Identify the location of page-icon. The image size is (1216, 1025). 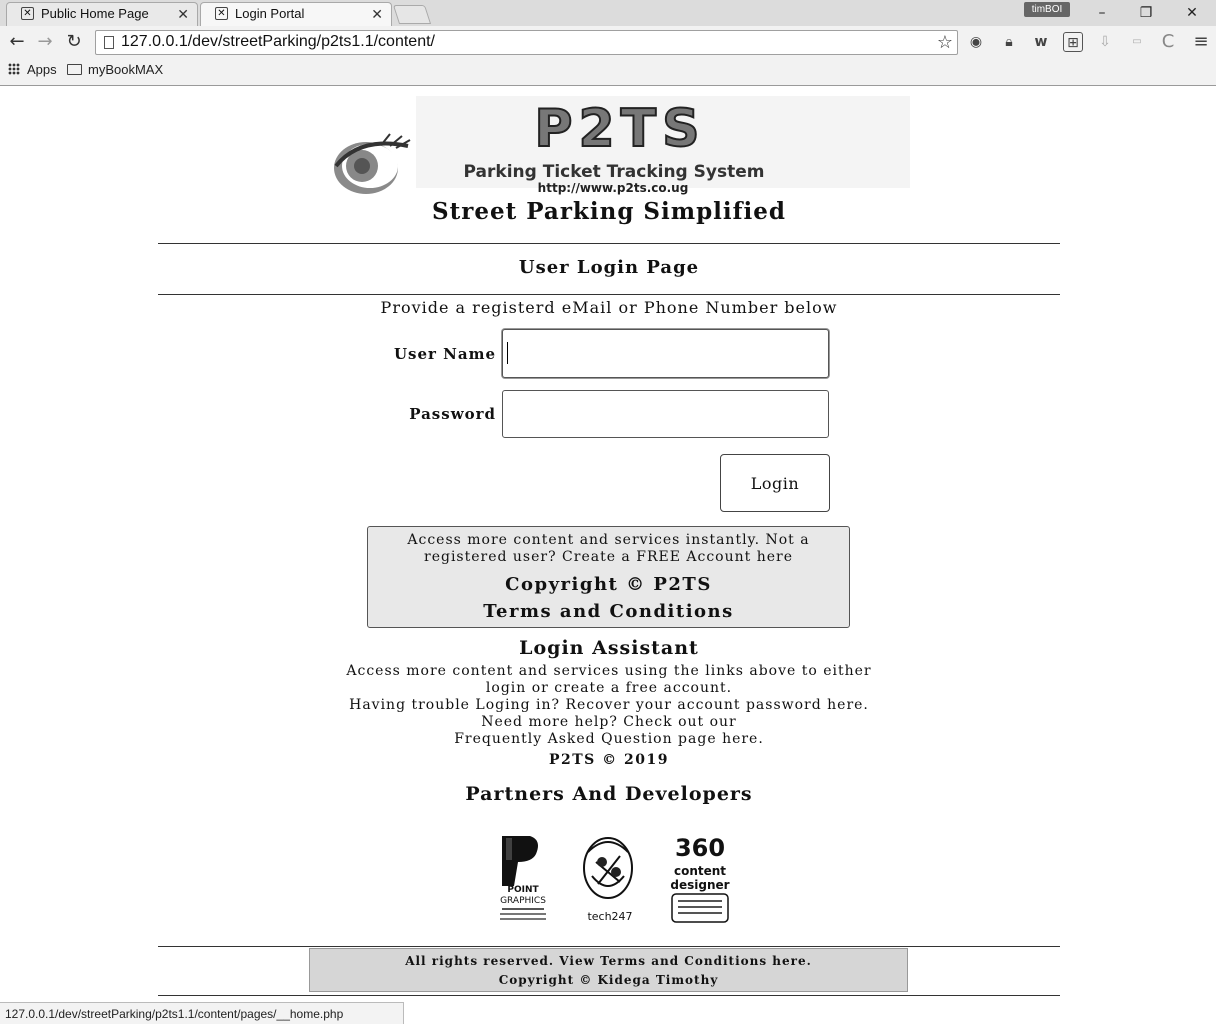
(109, 42).